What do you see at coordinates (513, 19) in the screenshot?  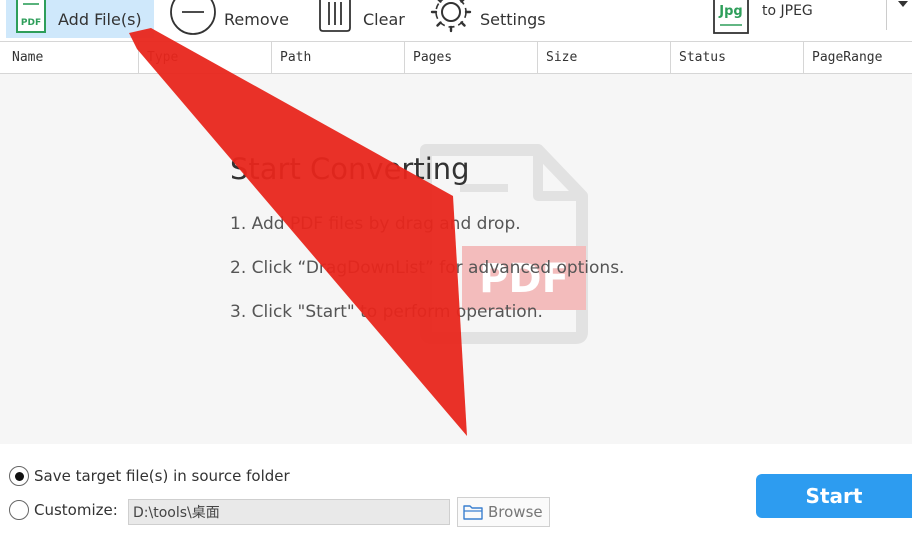 I see `settings-label: Settings` at bounding box center [513, 19].